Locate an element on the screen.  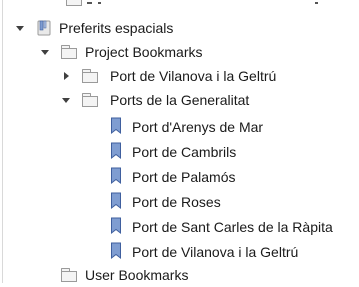
tree-item-project-bookmarks: Project Bookmarks is located at coordinates (179, 52).